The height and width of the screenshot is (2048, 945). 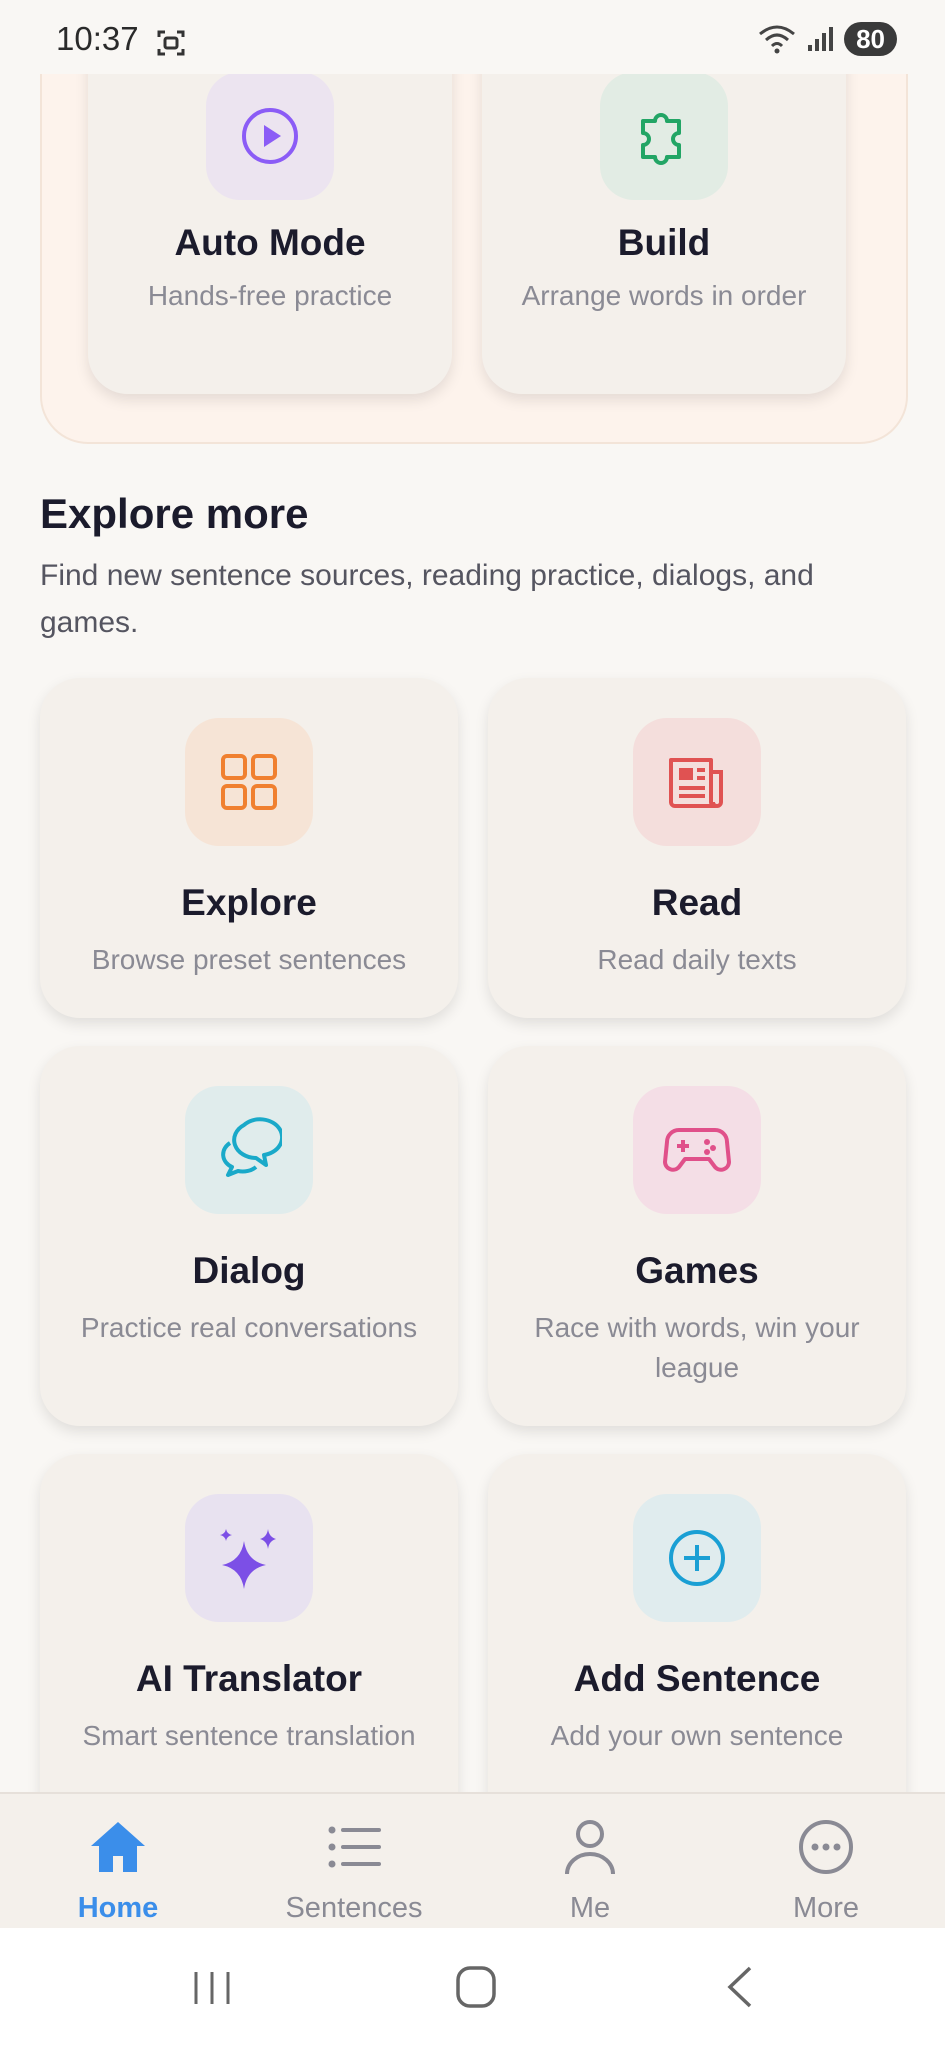 I want to click on play-circle-icon, so click(x=270, y=136).